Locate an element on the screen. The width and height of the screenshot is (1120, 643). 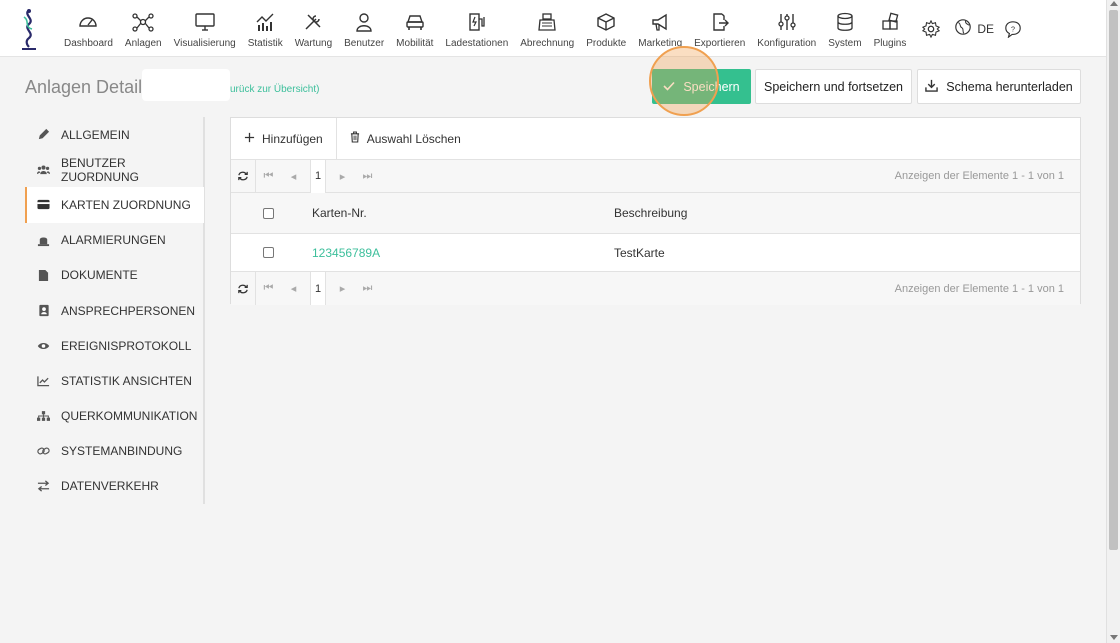
save-button: Speichern is located at coordinates (701, 86).